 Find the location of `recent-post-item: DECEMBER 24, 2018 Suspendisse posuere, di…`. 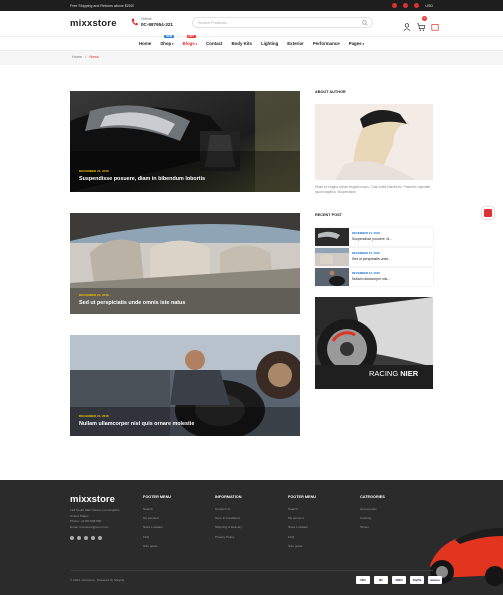

recent-post-item: DECEMBER 24, 2018 Suspendisse posuere, di… is located at coordinates (374, 237).